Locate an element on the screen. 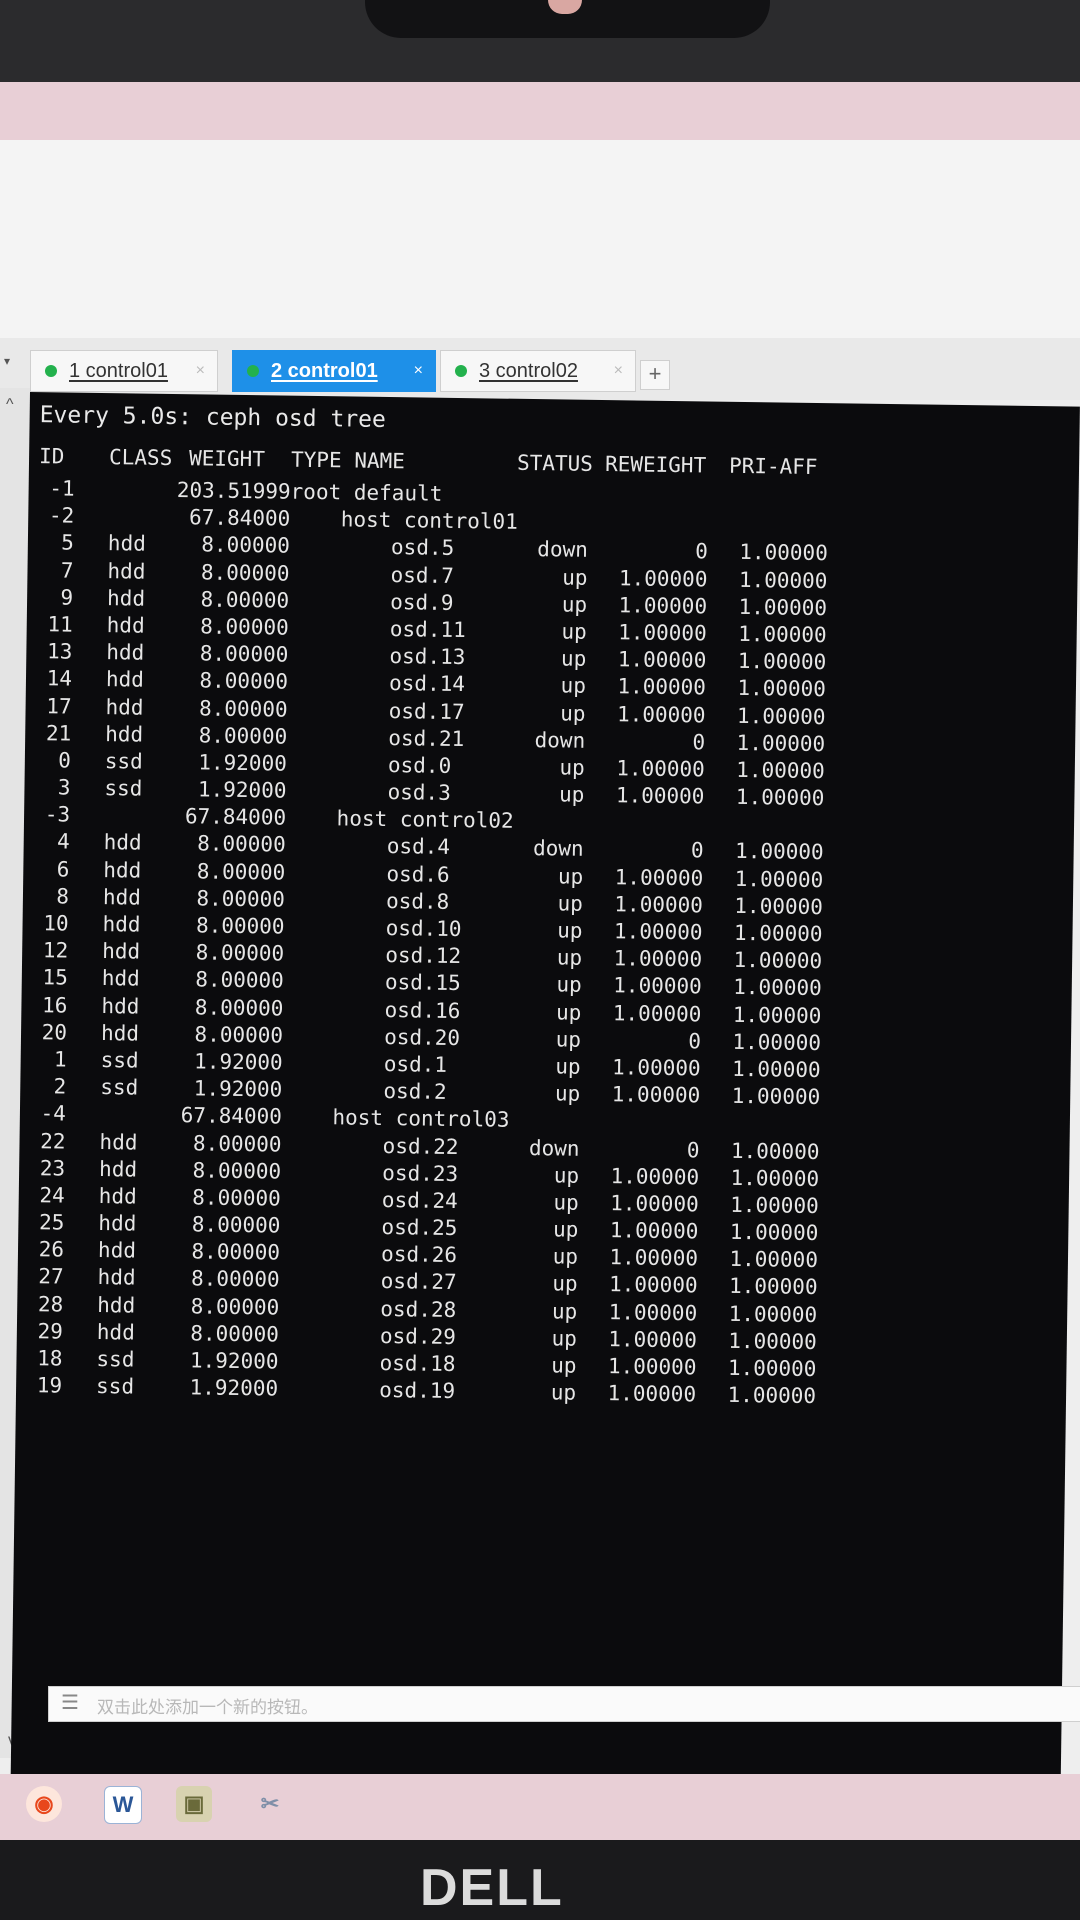 The height and width of the screenshot is (1920, 1080). camera-icon: ▣ is located at coordinates (194, 1804).